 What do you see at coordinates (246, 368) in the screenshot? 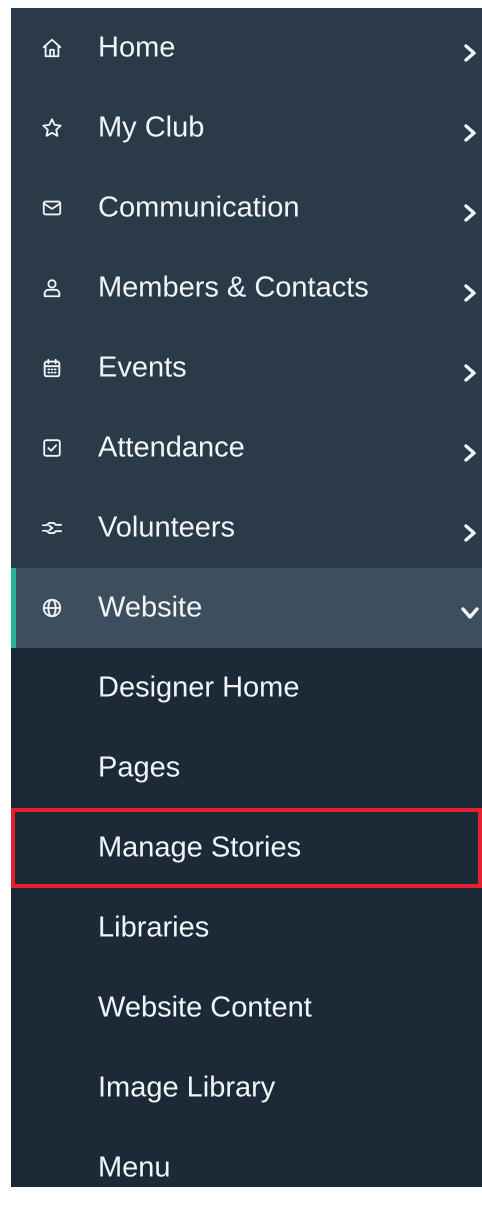
I see `sidebar-item-events: Events` at bounding box center [246, 368].